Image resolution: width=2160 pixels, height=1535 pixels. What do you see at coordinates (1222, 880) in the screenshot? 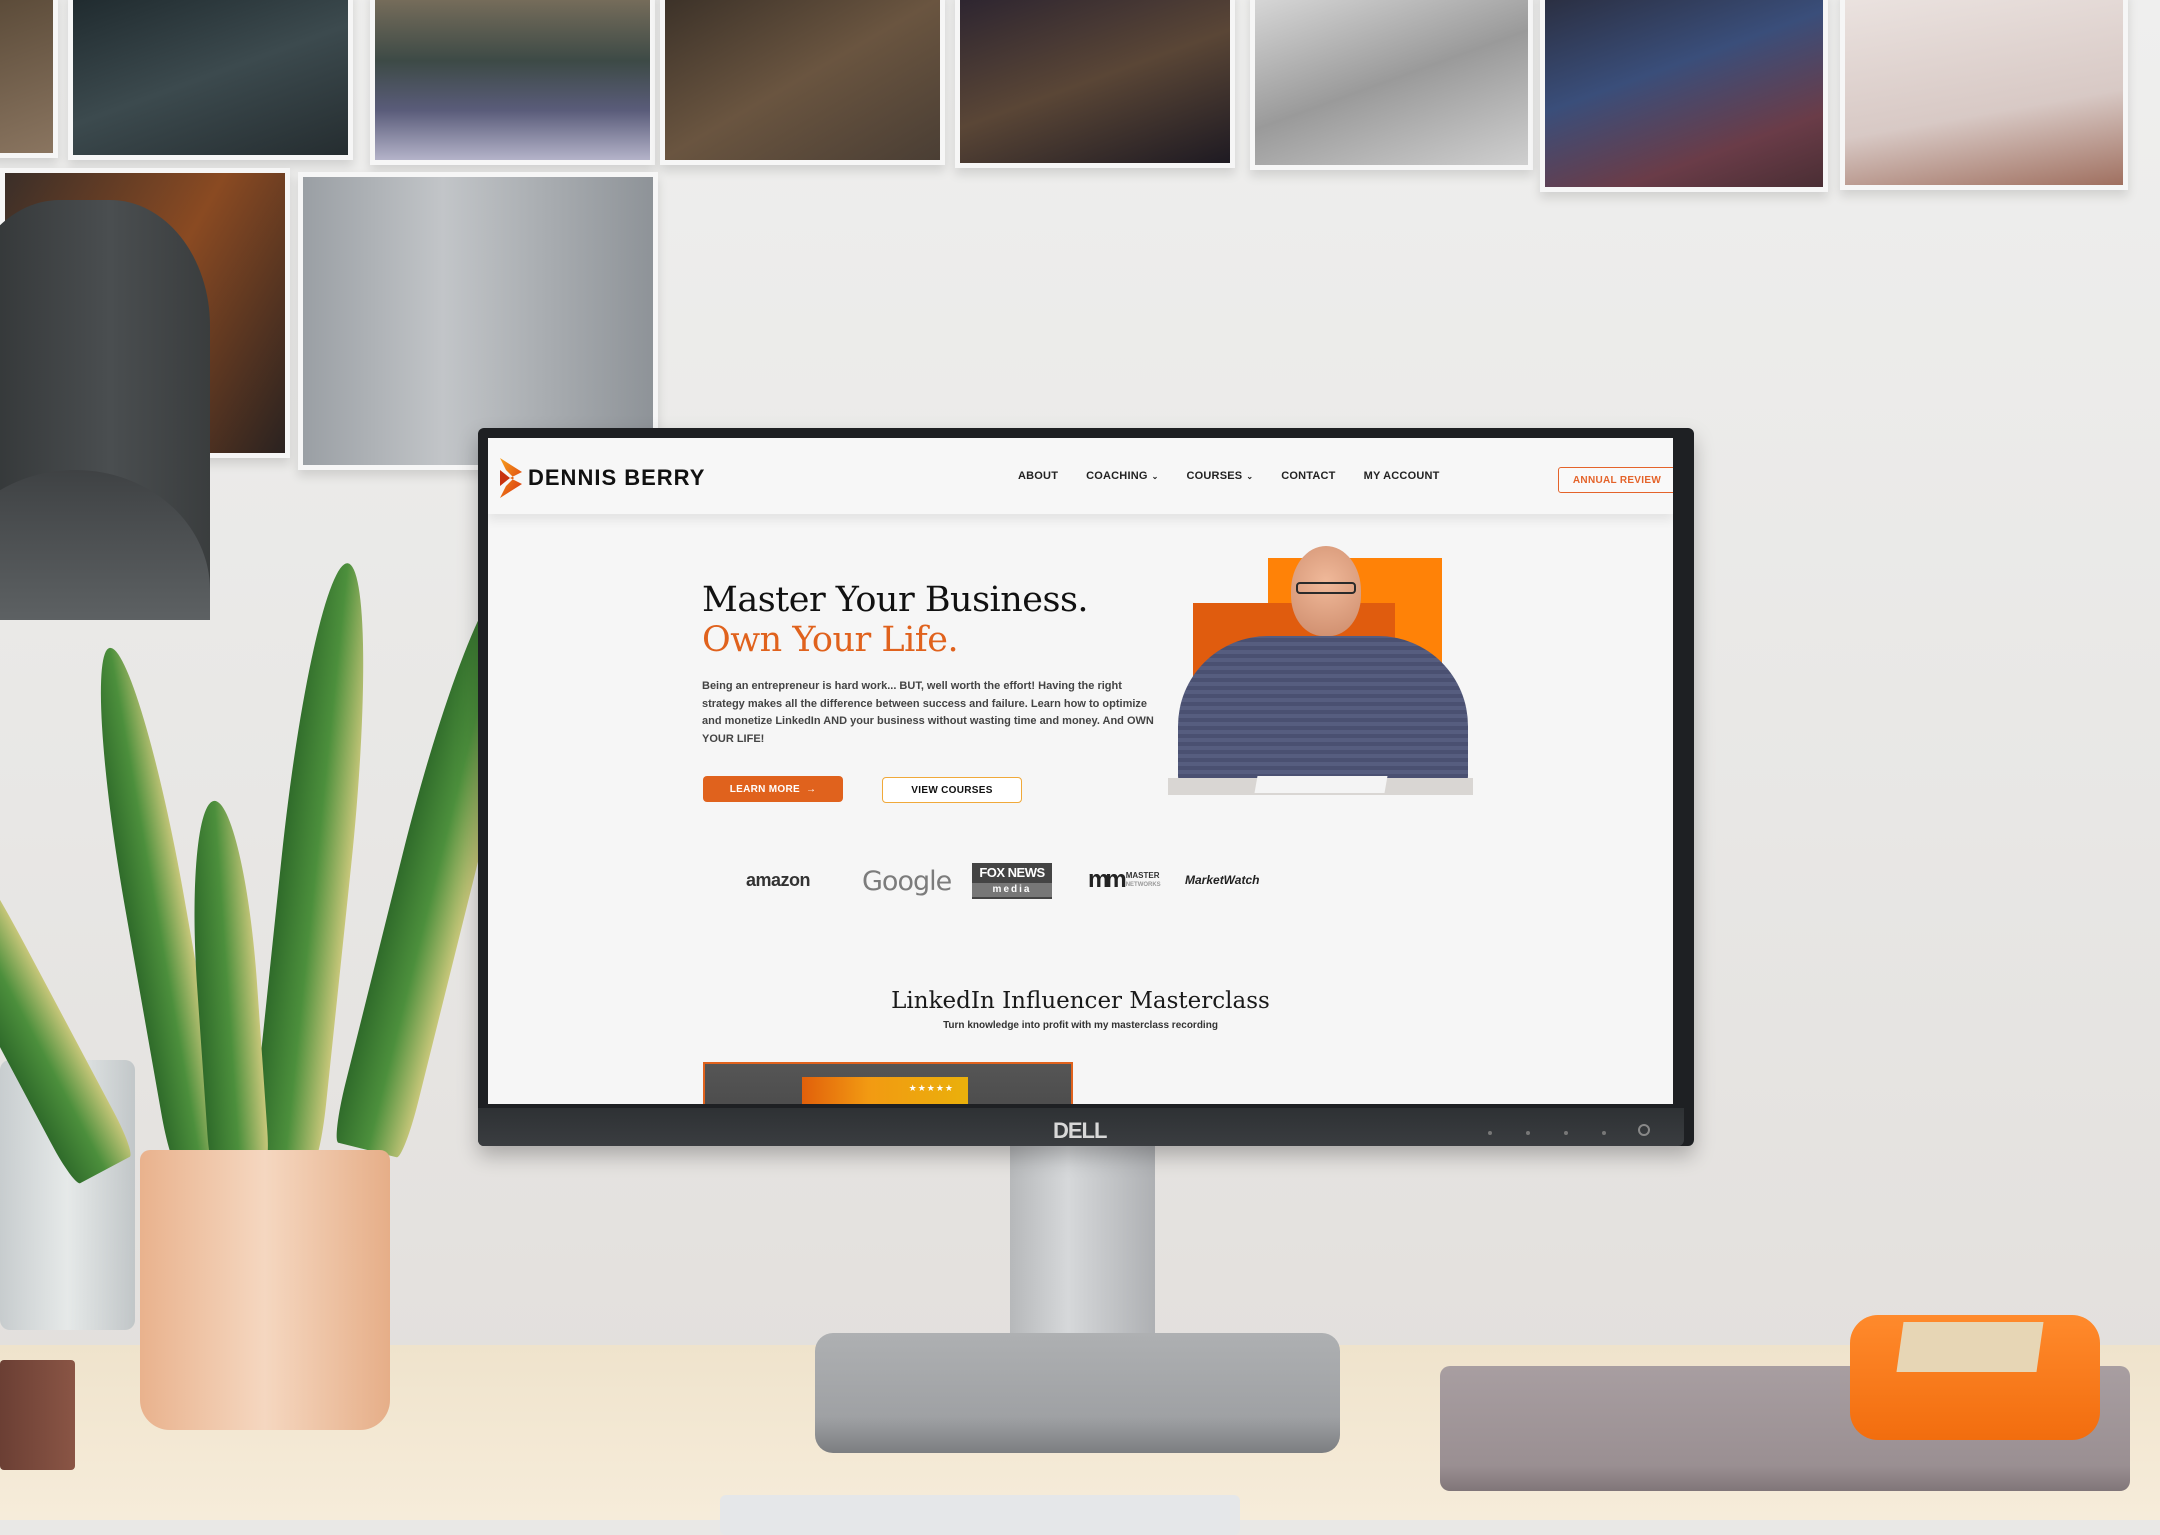
I see `marketwatch-logo: MarketWatch` at bounding box center [1222, 880].